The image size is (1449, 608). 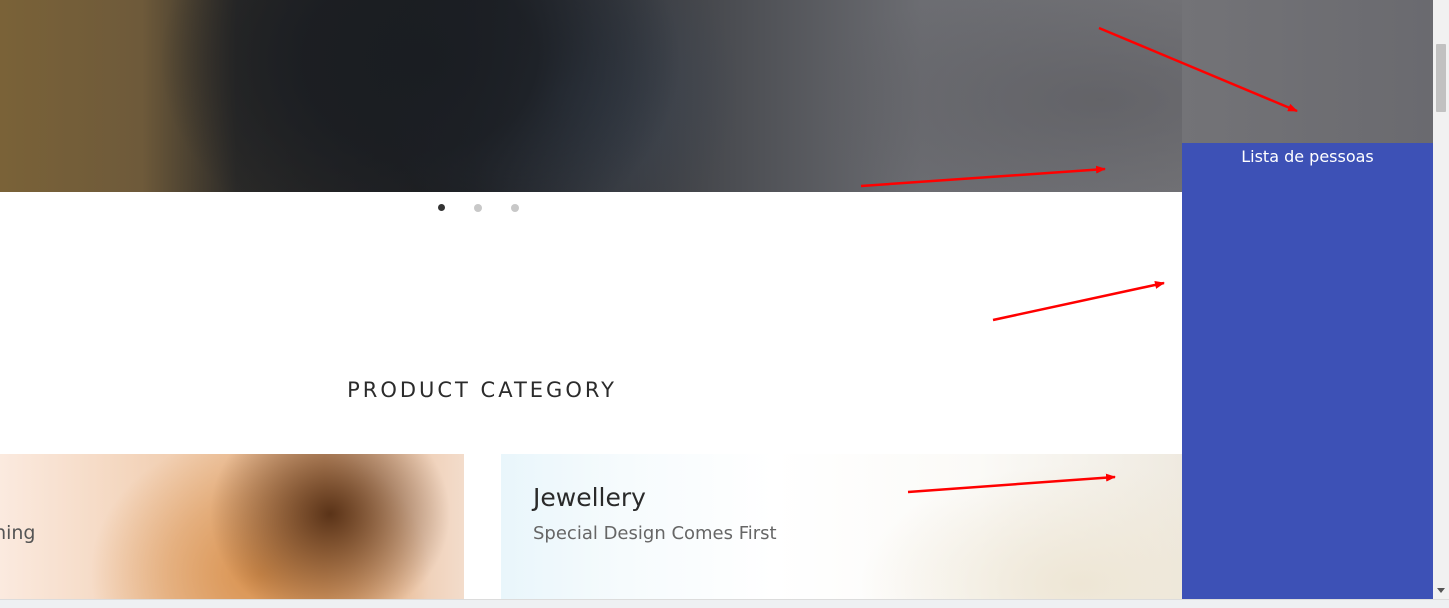 What do you see at coordinates (482, 390) in the screenshot?
I see `section-title: PRODUCT CATEGORY` at bounding box center [482, 390].